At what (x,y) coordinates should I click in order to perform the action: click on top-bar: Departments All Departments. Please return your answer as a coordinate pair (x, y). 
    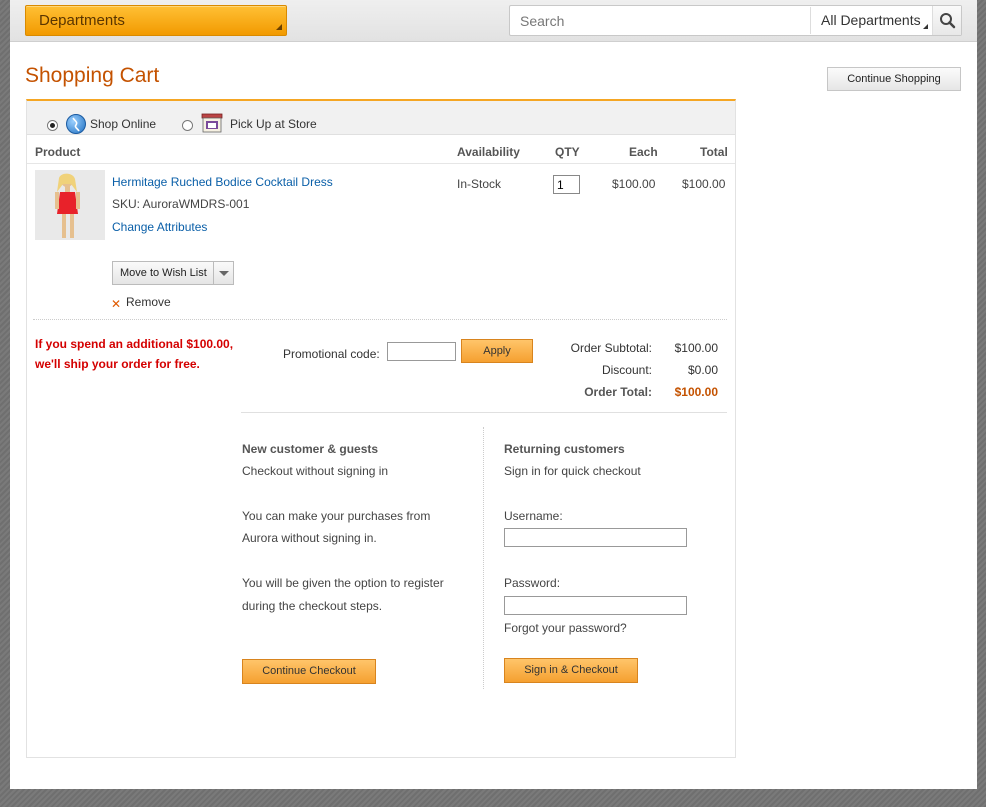
    Looking at the image, I should click on (493, 21).